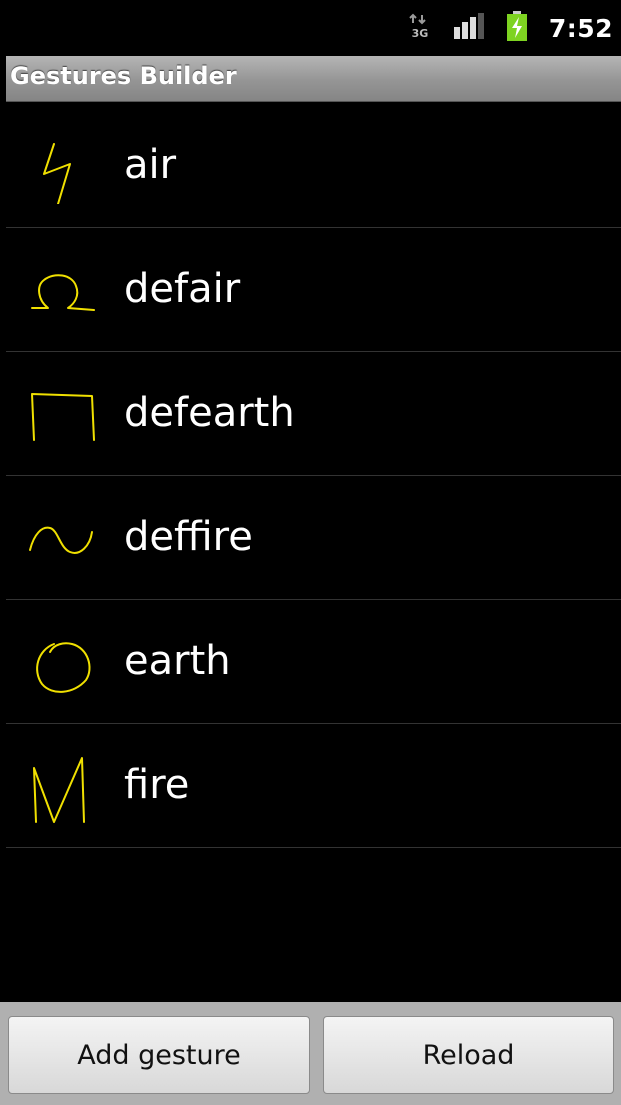  I want to click on battery-charging-icon, so click(516, 28).